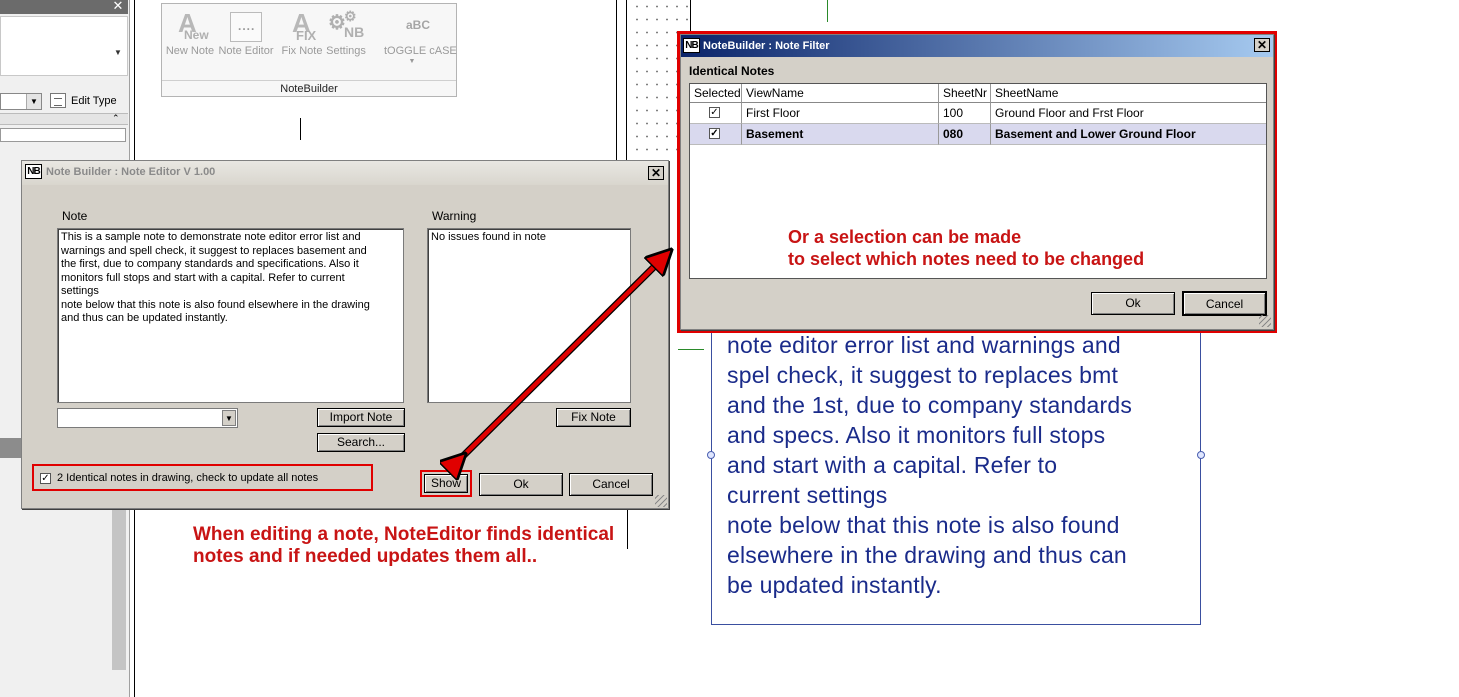 The image size is (1459, 697). What do you see at coordinates (732, 71) in the screenshot?
I see `identical-notes-heading: Identical Notes` at bounding box center [732, 71].